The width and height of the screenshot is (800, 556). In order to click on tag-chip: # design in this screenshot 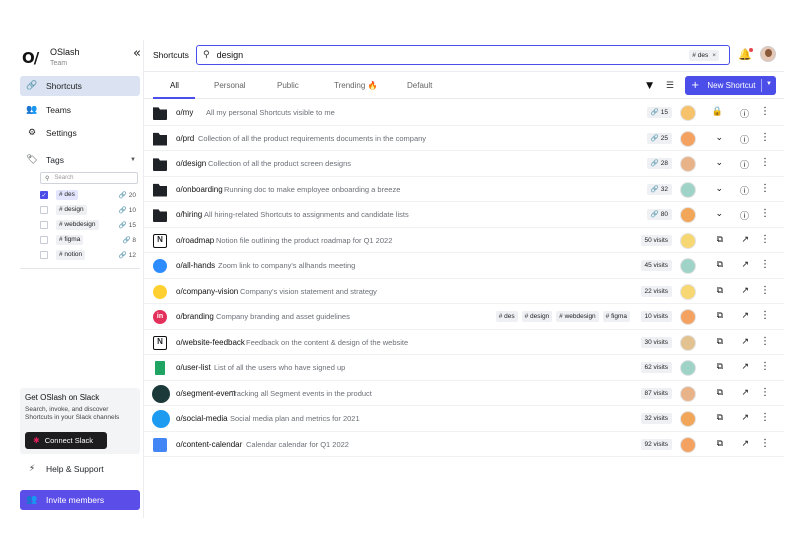, I will do `click(537, 316)`.